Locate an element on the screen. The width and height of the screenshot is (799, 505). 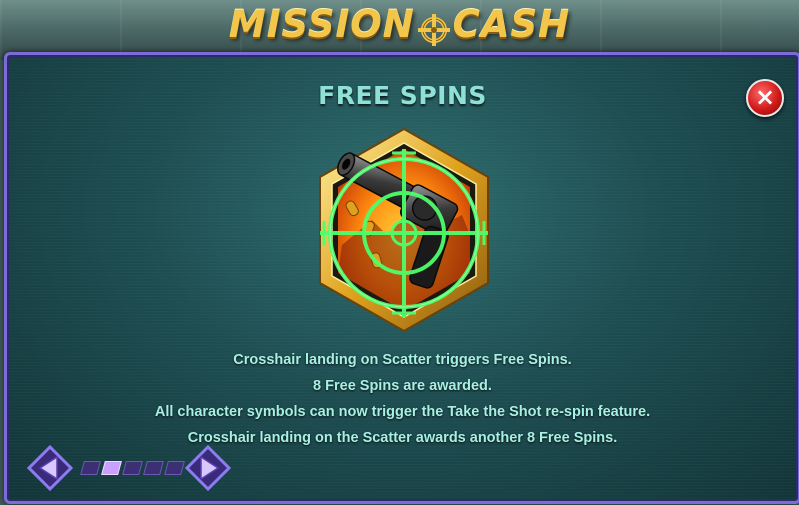
game-logo: MISSION CASH is located at coordinates (399, 25).